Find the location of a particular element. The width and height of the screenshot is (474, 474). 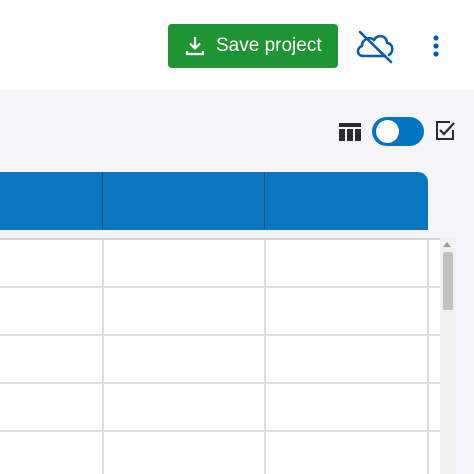

save-project-label: Save project is located at coordinates (269, 45).